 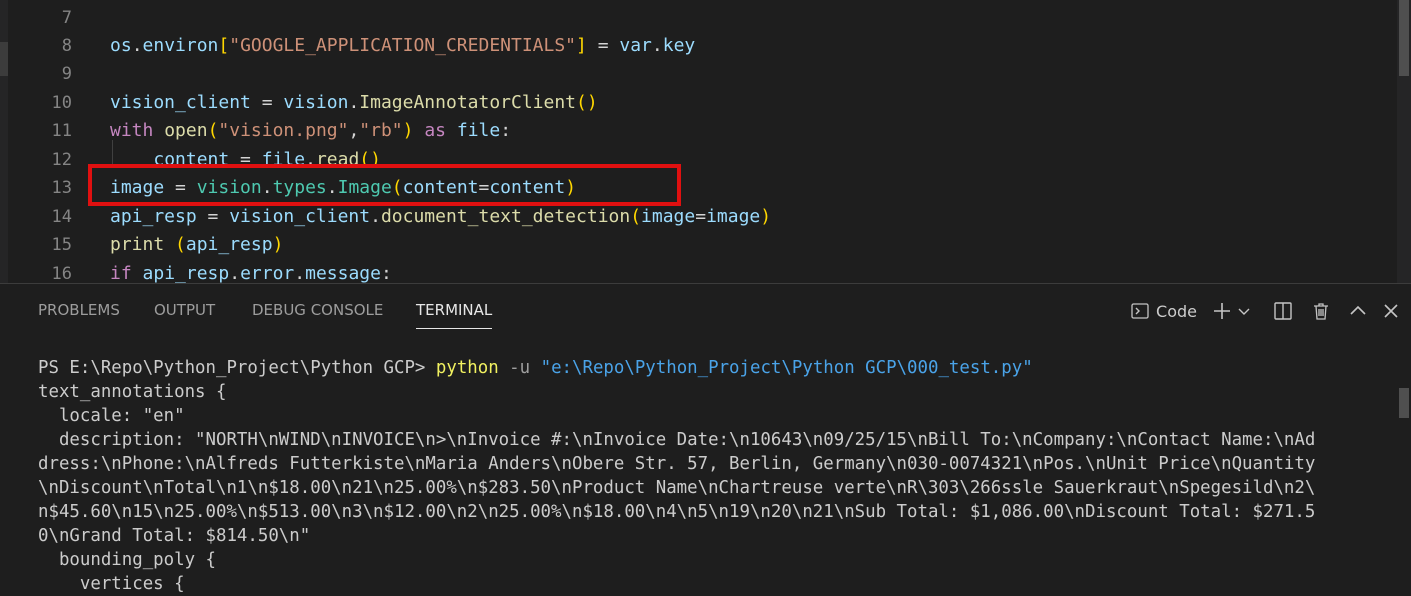 What do you see at coordinates (79, 310) in the screenshot?
I see `tab-problems: PROBLEMS` at bounding box center [79, 310].